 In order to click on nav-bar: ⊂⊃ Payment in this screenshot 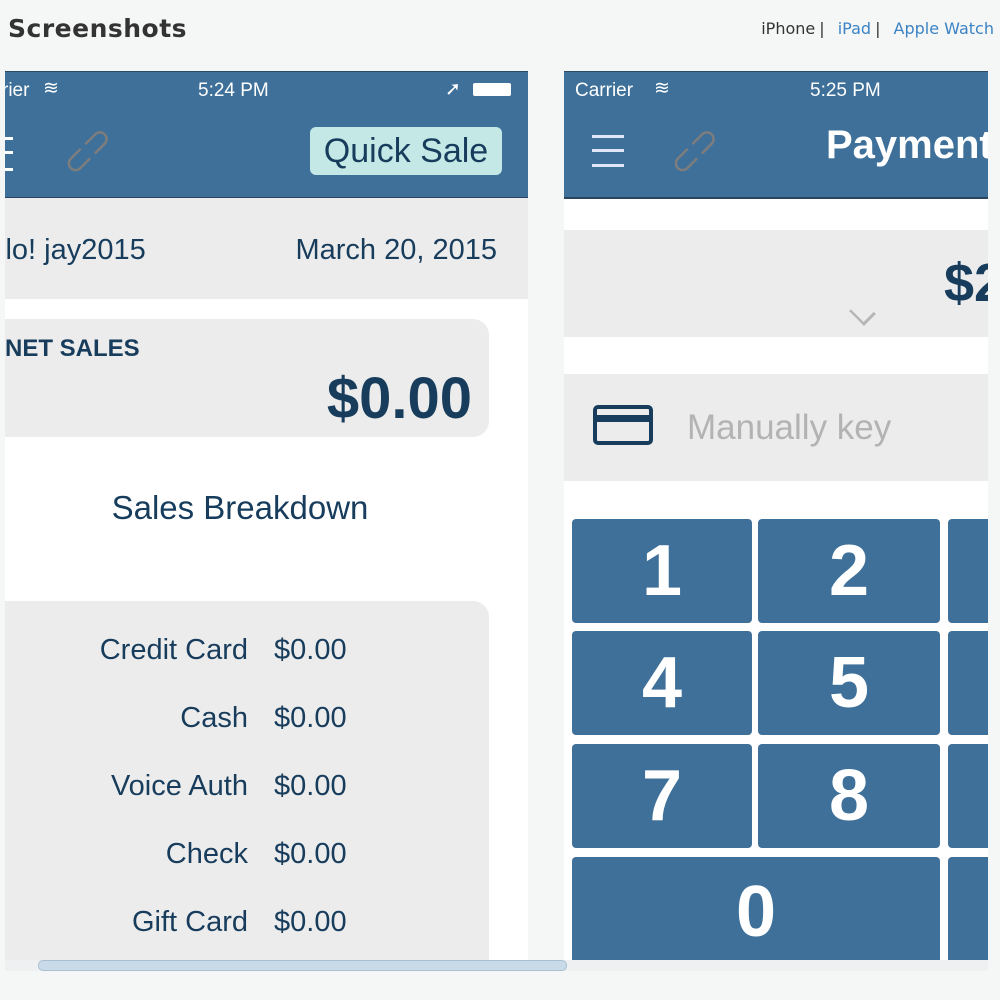, I will do `click(776, 154)`.